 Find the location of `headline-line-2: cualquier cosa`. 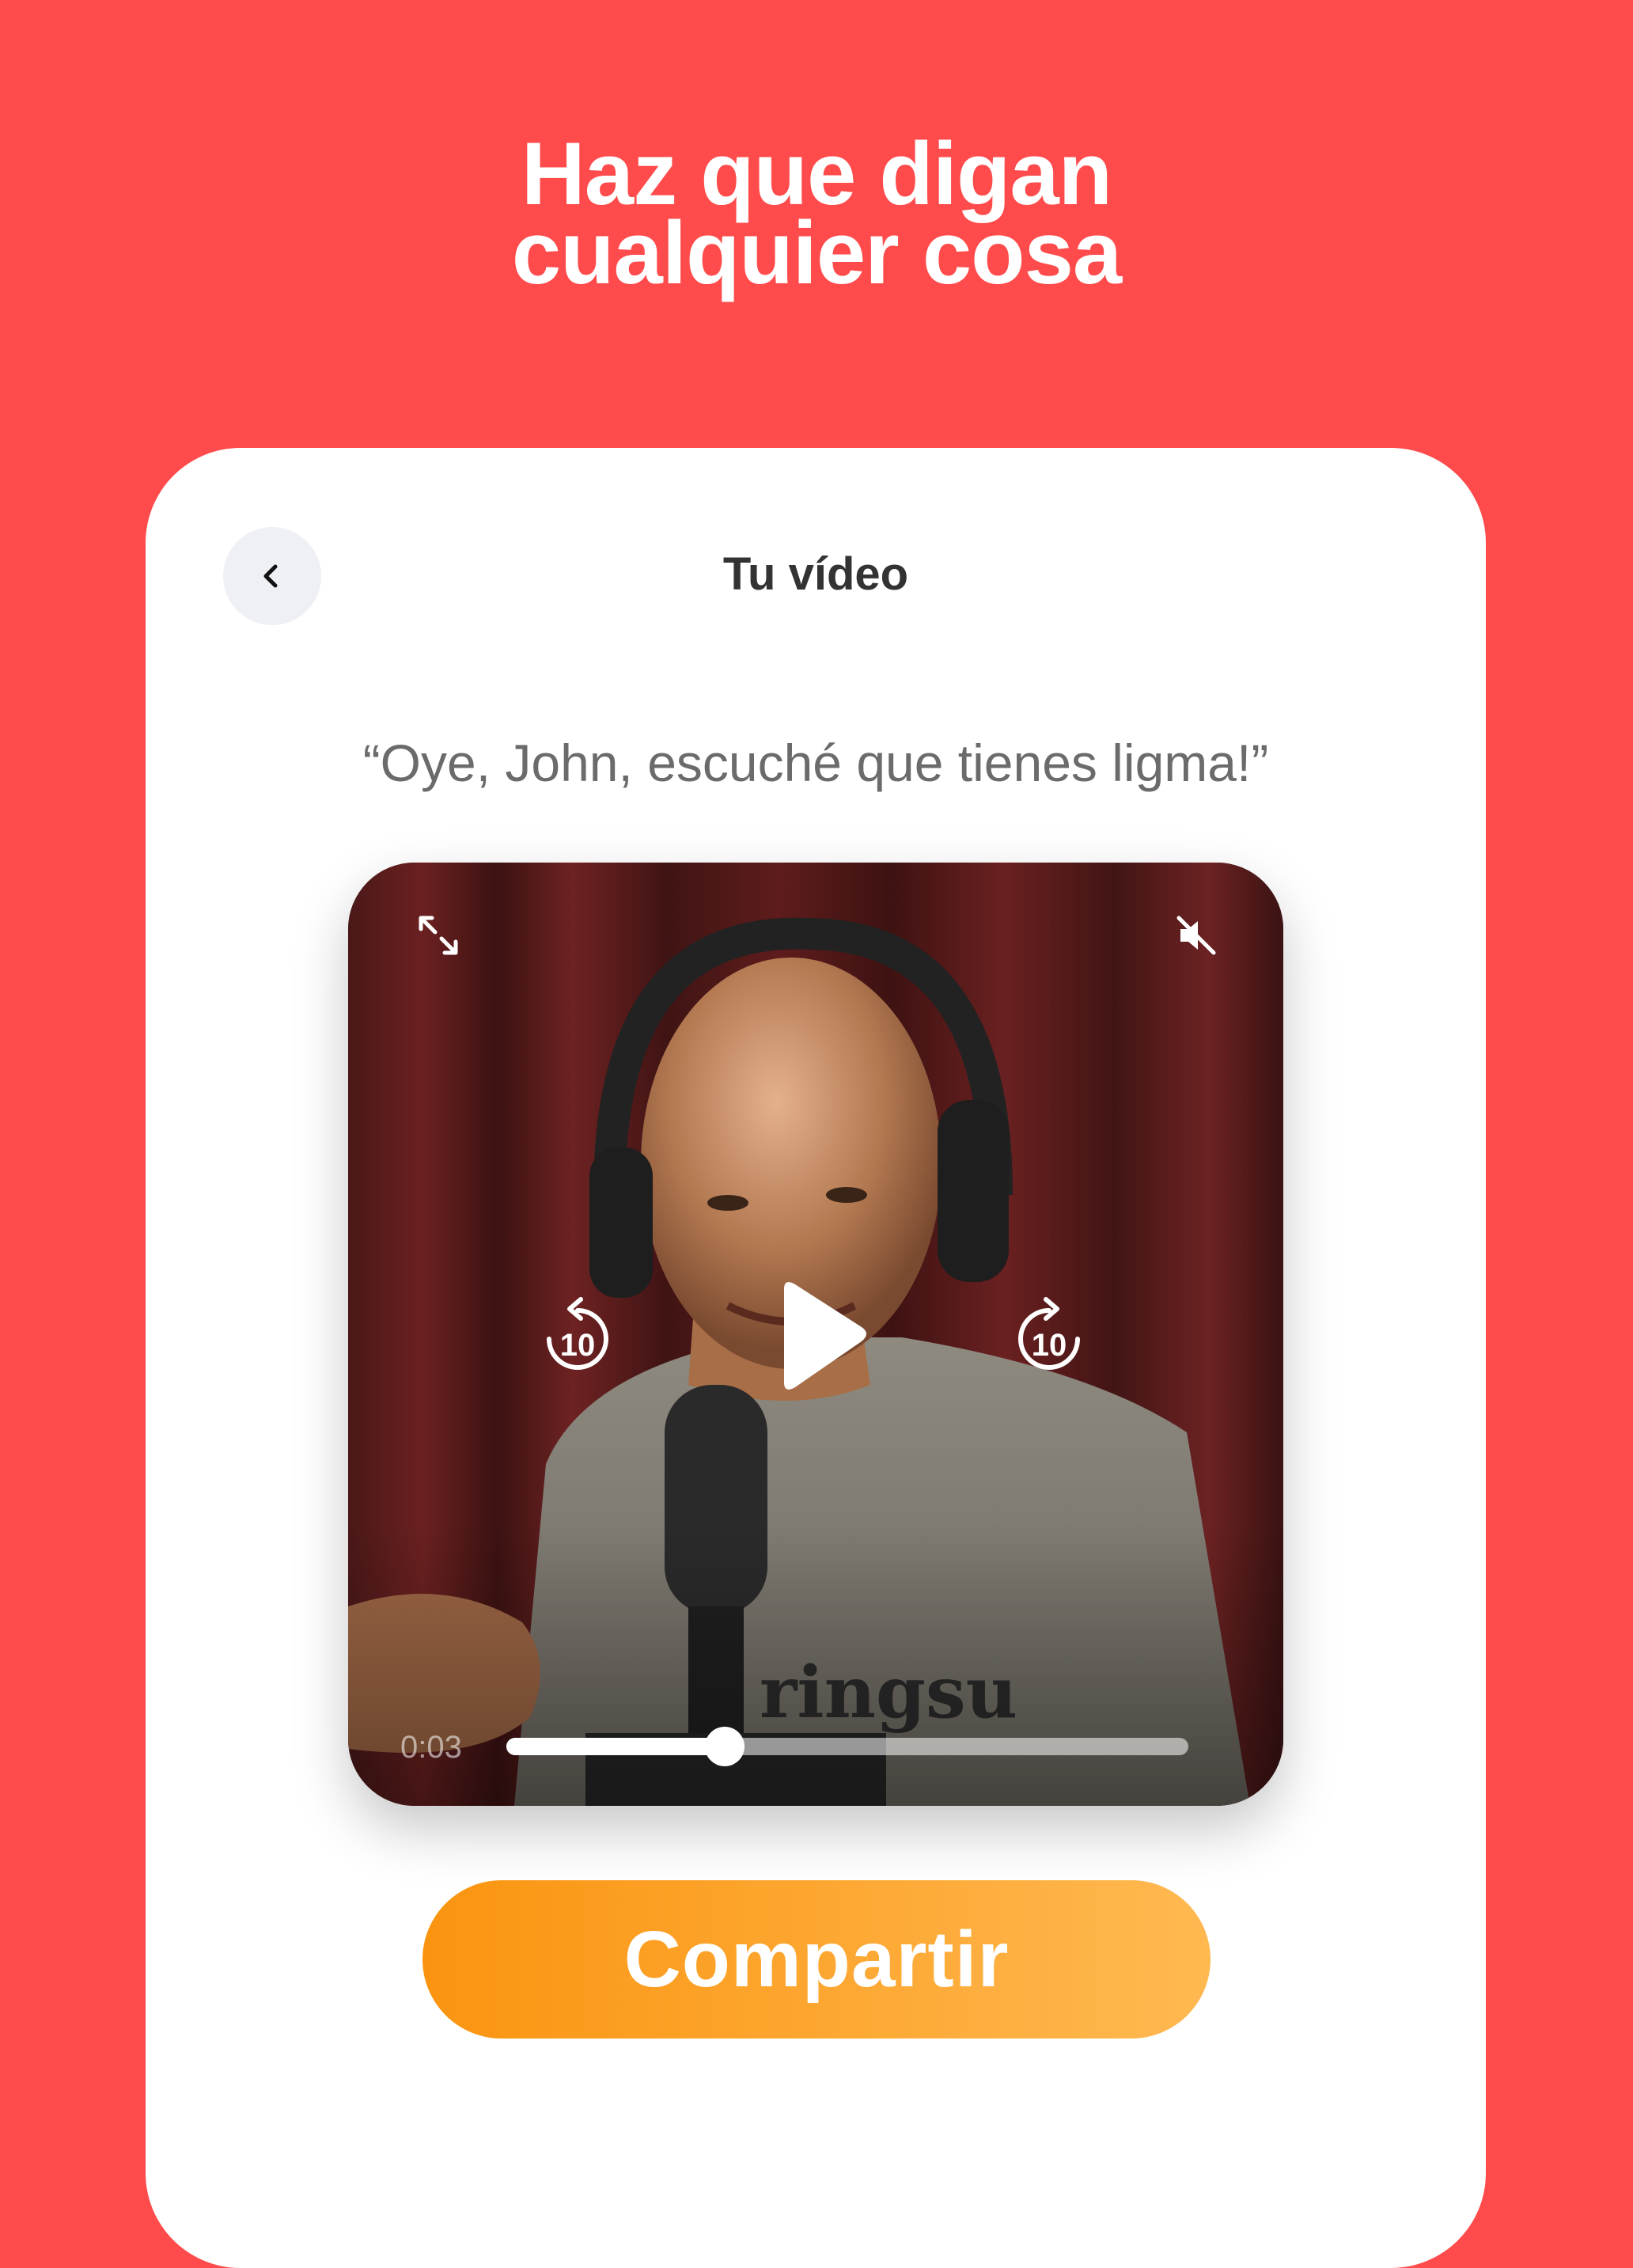

headline-line-2: cualquier cosa is located at coordinates (816, 252).